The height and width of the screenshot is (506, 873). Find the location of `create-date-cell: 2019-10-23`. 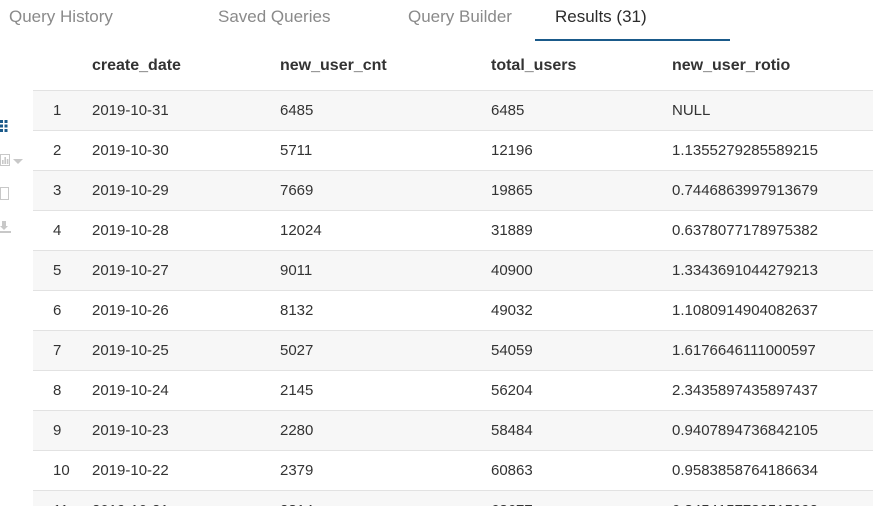

create-date-cell: 2019-10-23 is located at coordinates (186, 430).